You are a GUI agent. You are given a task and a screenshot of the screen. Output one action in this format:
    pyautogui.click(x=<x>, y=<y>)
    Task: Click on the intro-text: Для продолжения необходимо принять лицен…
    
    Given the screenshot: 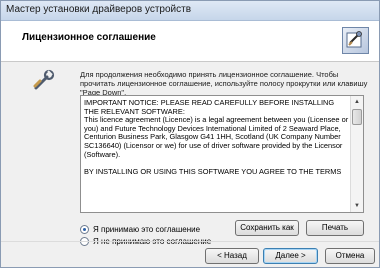 What is the action you would take?
    pyautogui.click(x=224, y=83)
    